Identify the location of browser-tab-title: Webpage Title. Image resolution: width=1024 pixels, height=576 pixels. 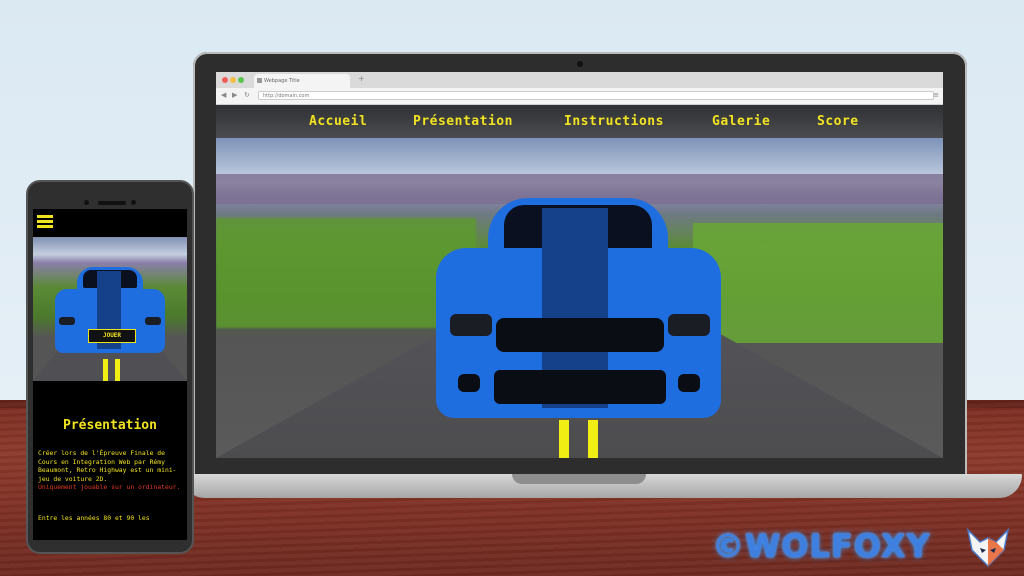
(282, 81).